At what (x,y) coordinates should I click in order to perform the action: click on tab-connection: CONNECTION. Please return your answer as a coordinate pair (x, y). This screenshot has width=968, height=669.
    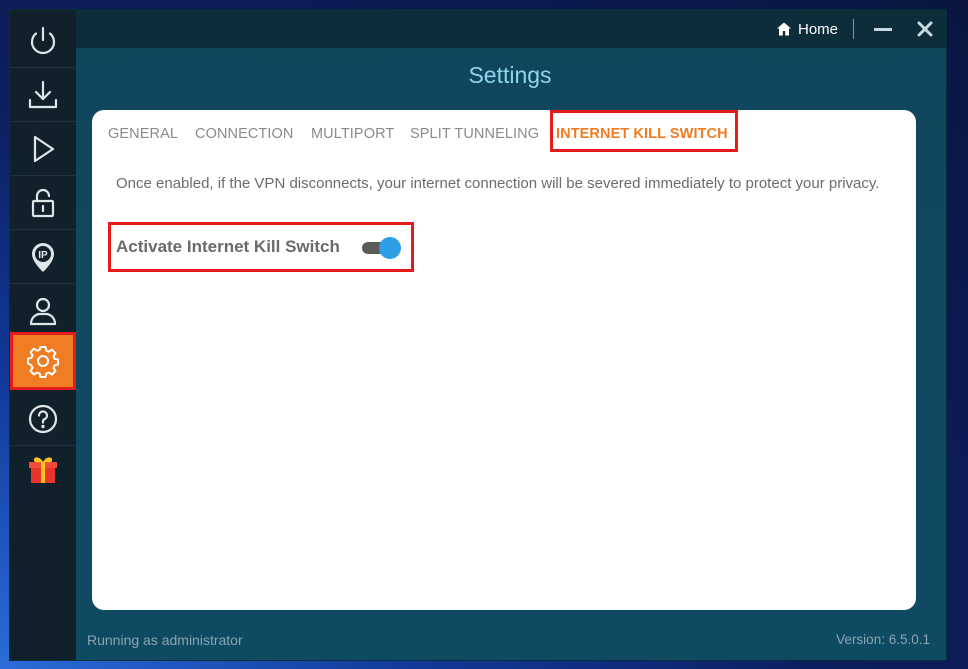
    Looking at the image, I should click on (244, 134).